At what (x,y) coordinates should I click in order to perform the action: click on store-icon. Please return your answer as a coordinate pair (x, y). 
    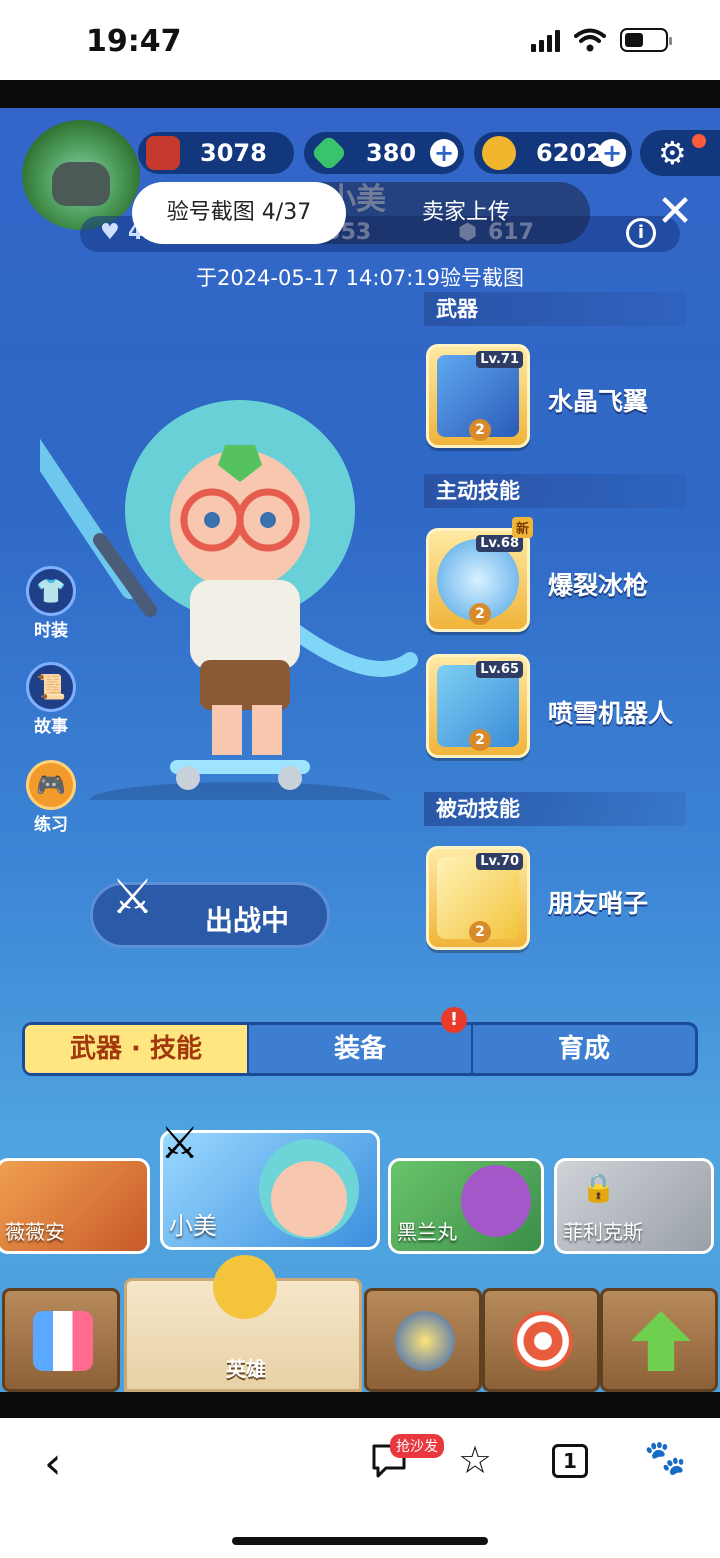
    Looking at the image, I should click on (63, 1341).